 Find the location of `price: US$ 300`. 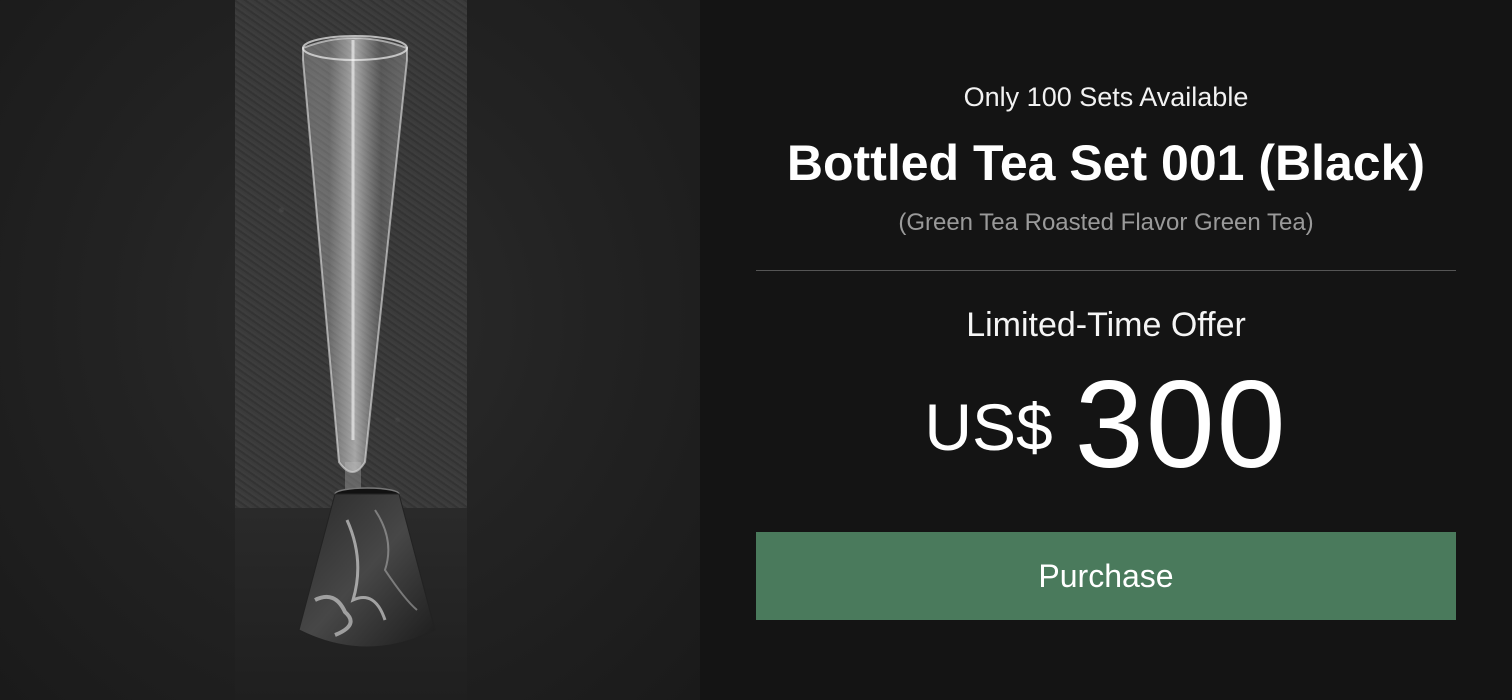

price: US$ 300 is located at coordinates (1106, 425).